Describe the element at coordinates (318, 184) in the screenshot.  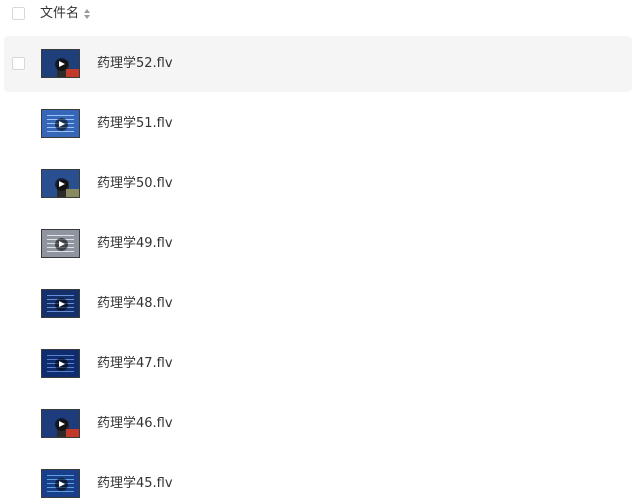
I see `file-row: 药理学50.flv` at that location.